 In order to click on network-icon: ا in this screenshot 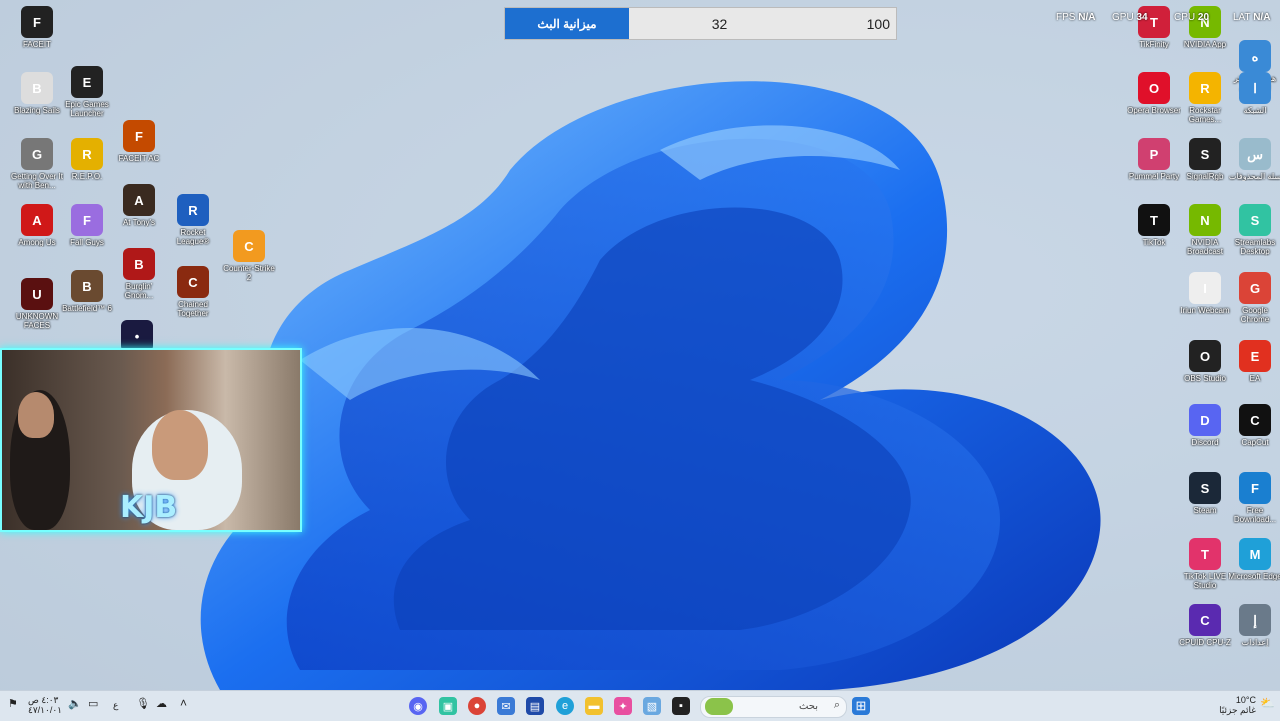, I will do `click(1255, 88)`.